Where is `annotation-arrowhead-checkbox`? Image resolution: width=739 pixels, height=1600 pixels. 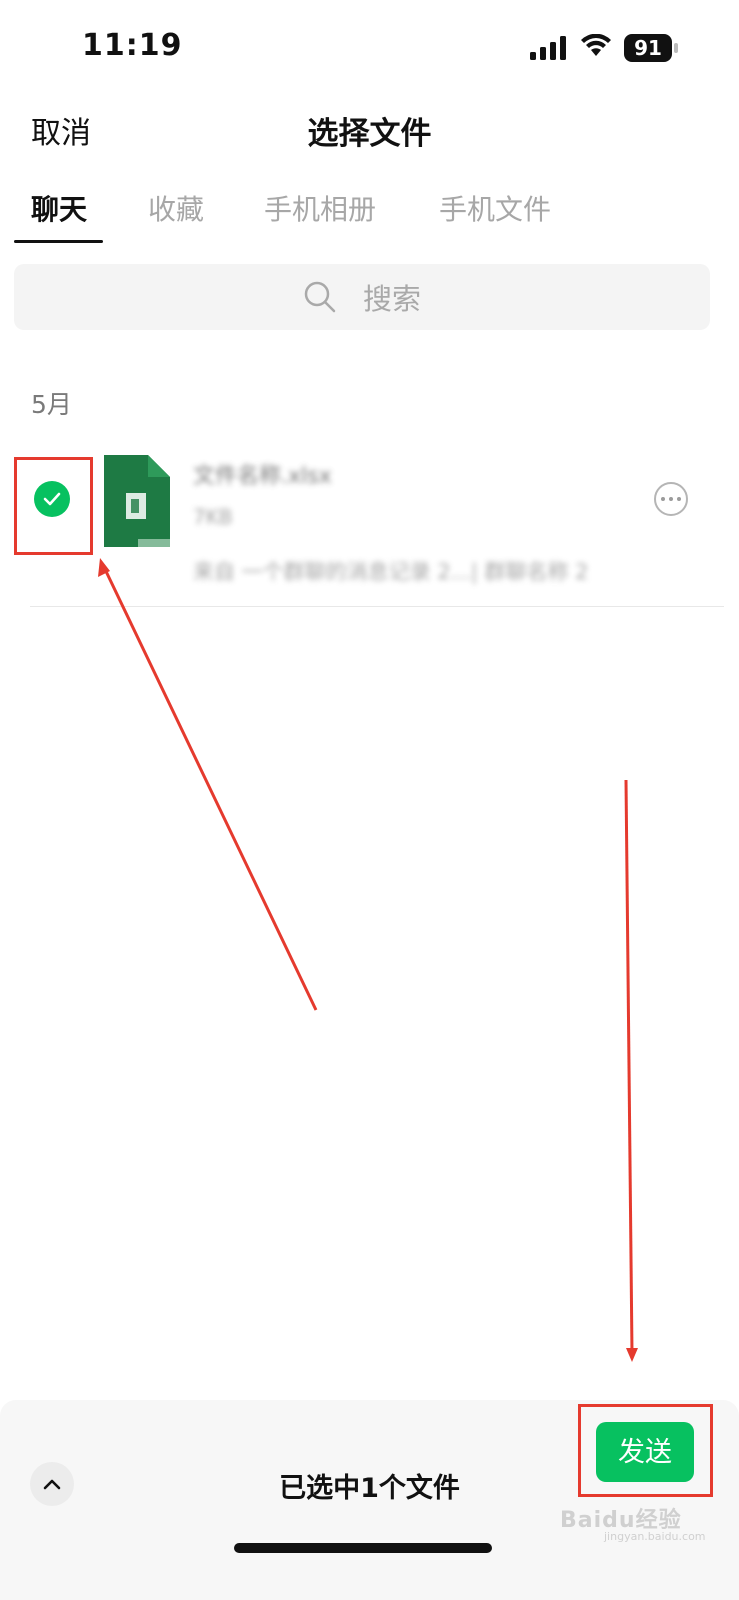
annotation-arrowhead-checkbox is located at coordinates (104, 567).